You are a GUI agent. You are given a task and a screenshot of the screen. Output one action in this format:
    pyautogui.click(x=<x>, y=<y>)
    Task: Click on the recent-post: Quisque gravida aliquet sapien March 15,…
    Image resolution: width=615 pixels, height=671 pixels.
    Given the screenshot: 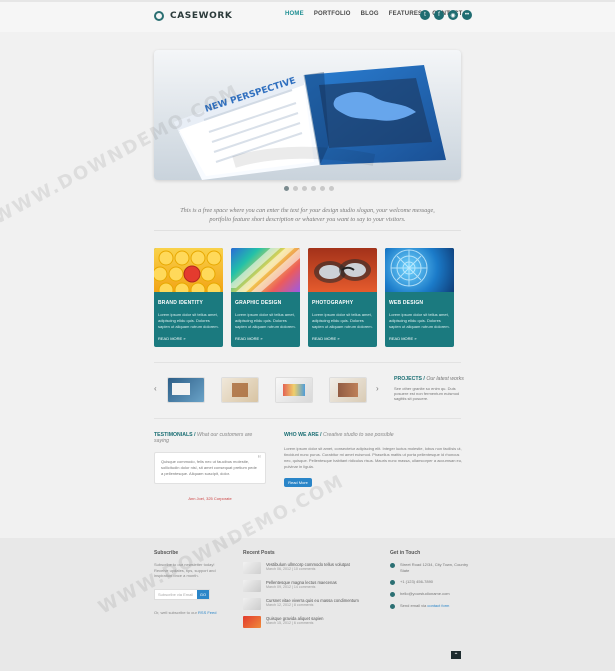 What is the action you would take?
    pyautogui.click(x=308, y=622)
    